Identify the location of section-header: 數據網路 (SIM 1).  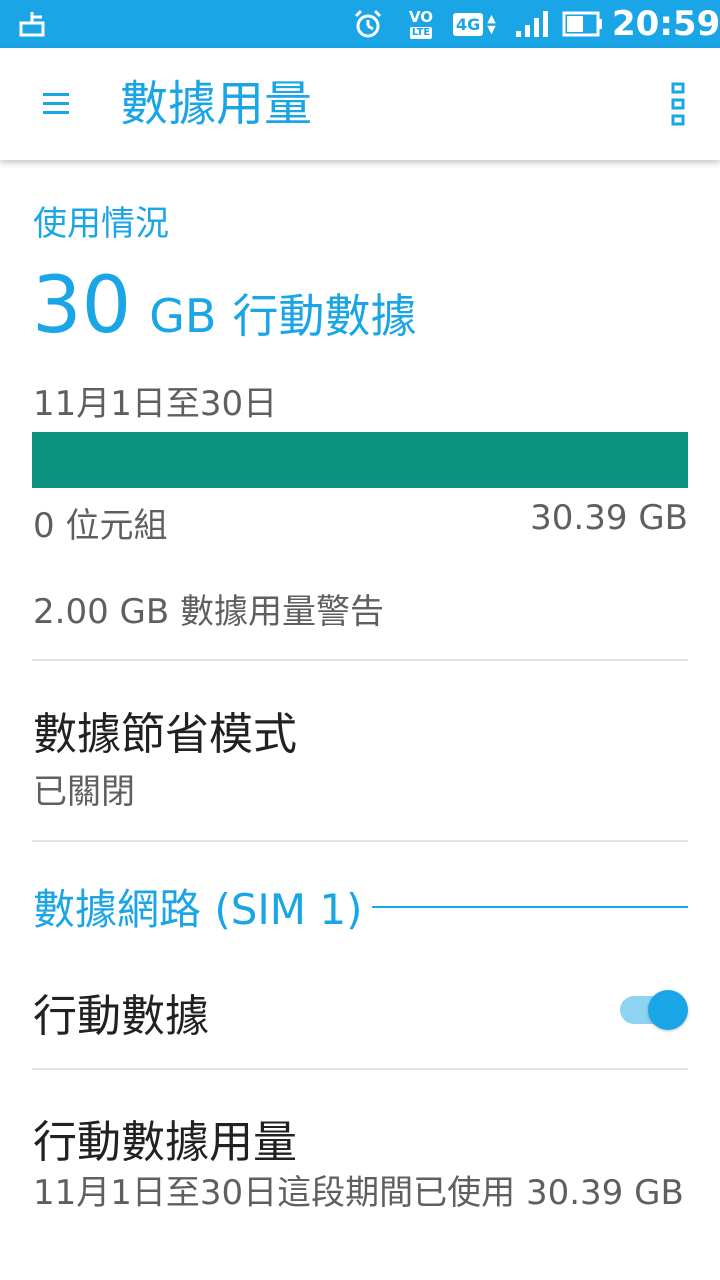
(360, 906).